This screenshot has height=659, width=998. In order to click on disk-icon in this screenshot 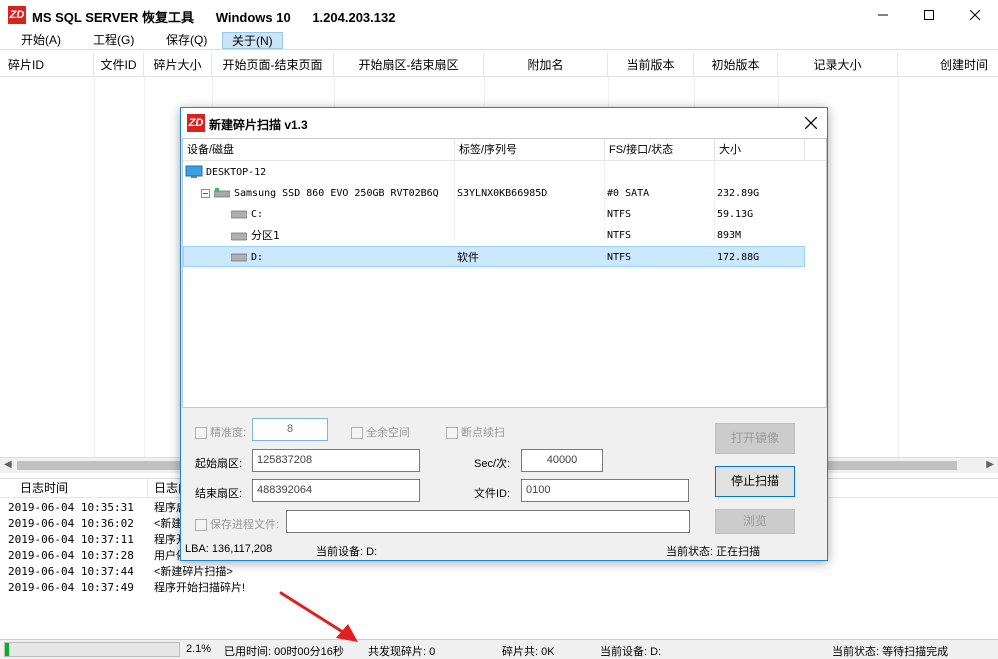, I will do `click(222, 193)`.